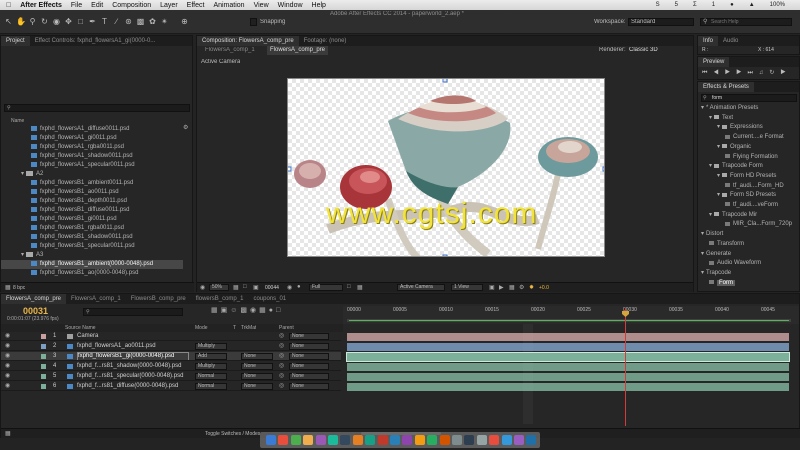  Describe the element at coordinates (748, 157) in the screenshot. I see `effects-item: Flying Formation` at that location.